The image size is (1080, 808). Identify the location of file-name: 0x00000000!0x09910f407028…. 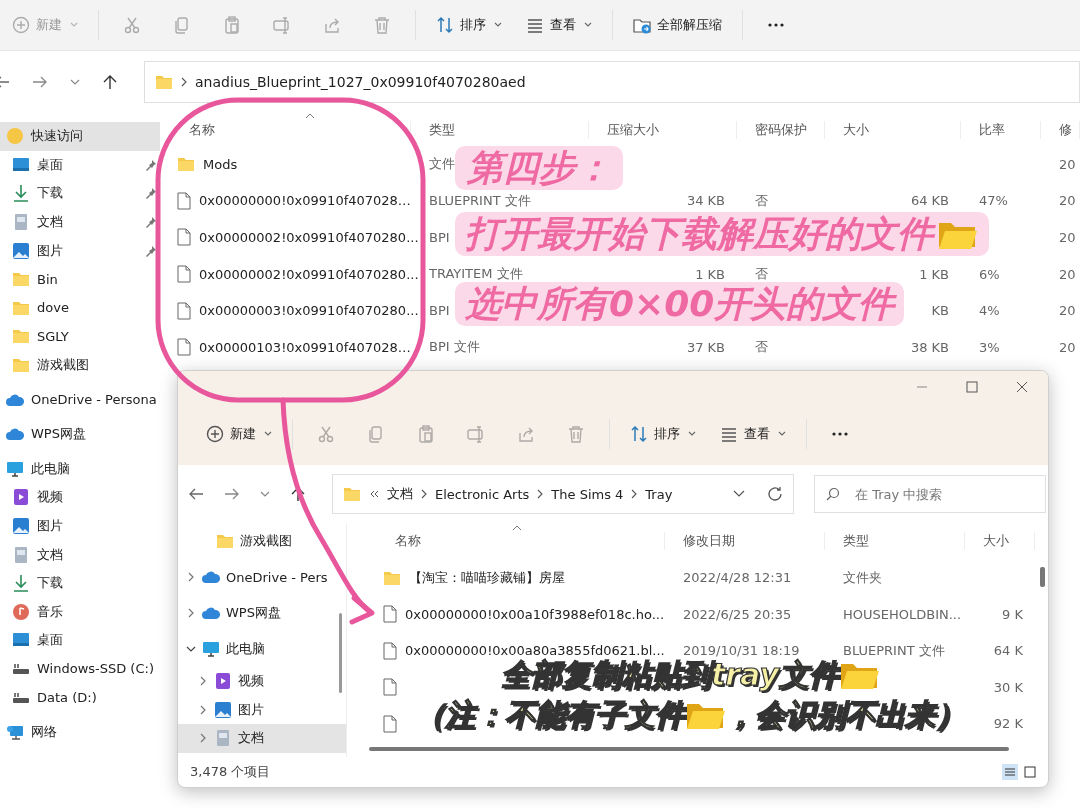
(305, 201).